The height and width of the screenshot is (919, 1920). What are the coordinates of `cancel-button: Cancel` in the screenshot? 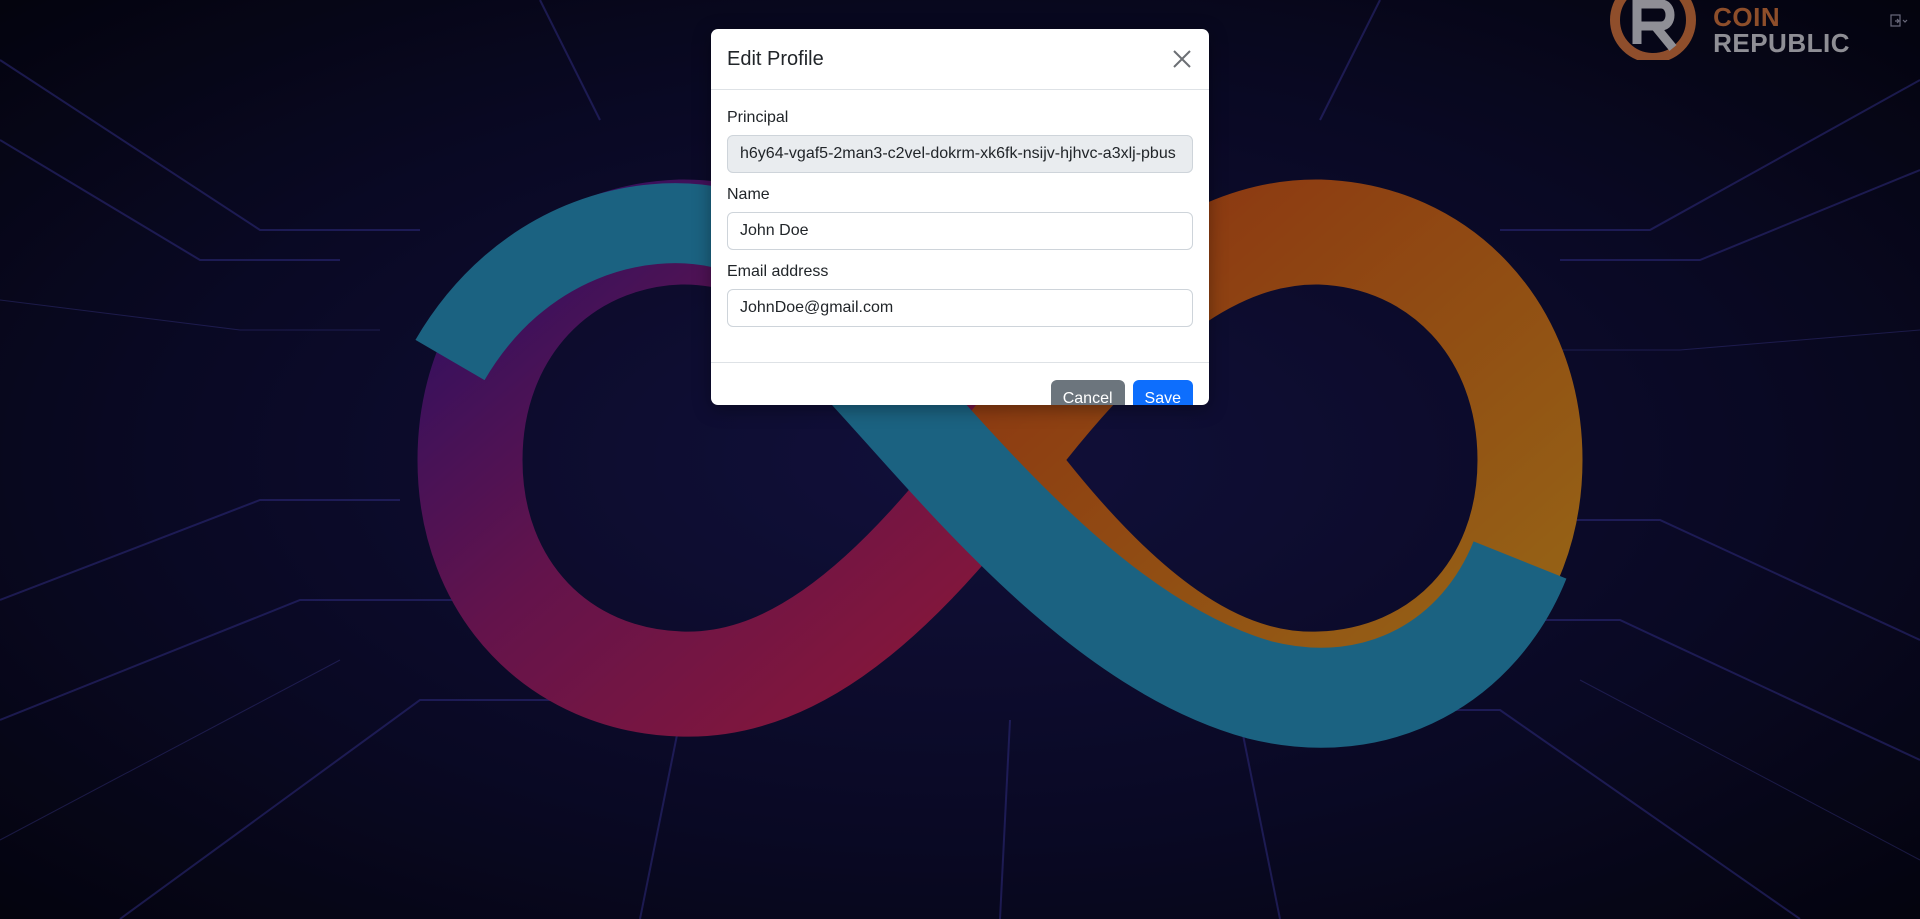 It's located at (1087, 392).